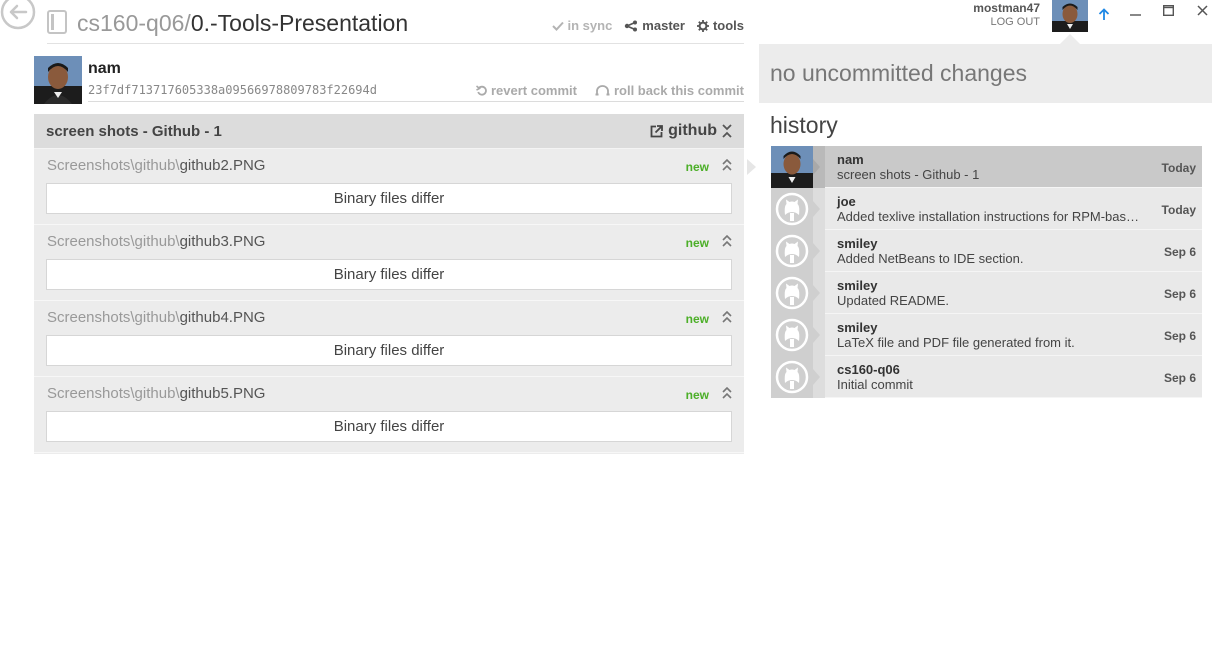 The width and height of the screenshot is (1212, 655). What do you see at coordinates (1202, 10) in the screenshot?
I see `close-icon` at bounding box center [1202, 10].